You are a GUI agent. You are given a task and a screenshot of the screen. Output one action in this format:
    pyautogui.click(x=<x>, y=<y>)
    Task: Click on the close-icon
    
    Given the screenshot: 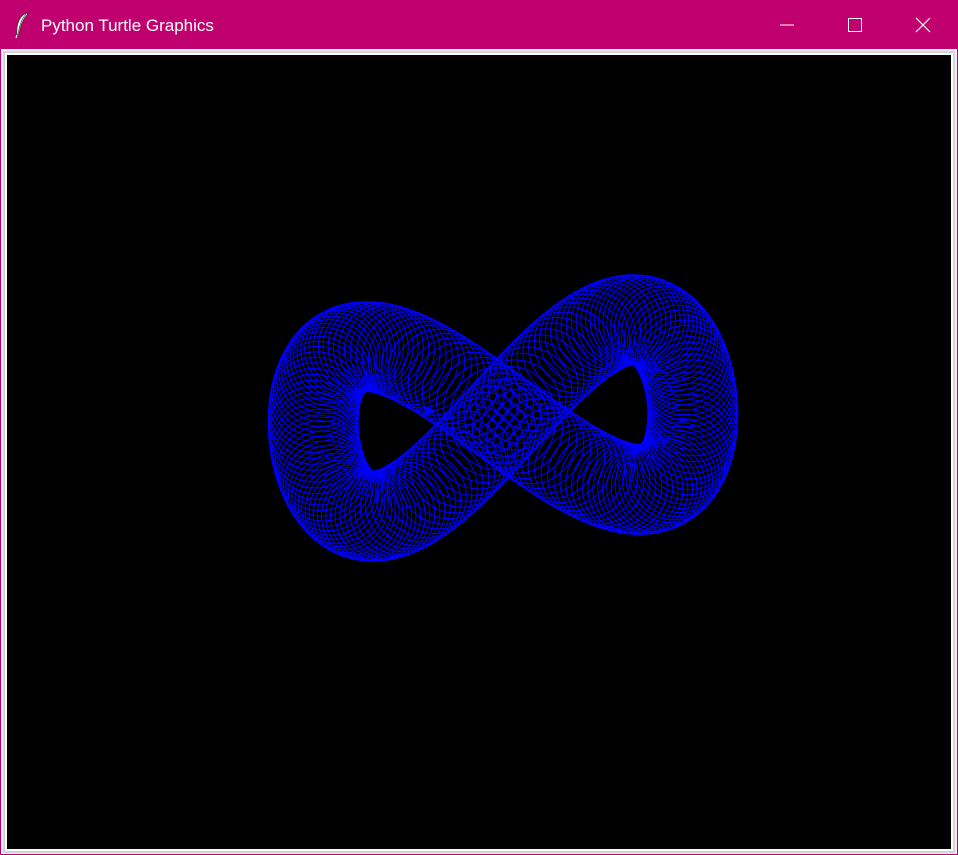 What is the action you would take?
    pyautogui.click(x=923, y=25)
    